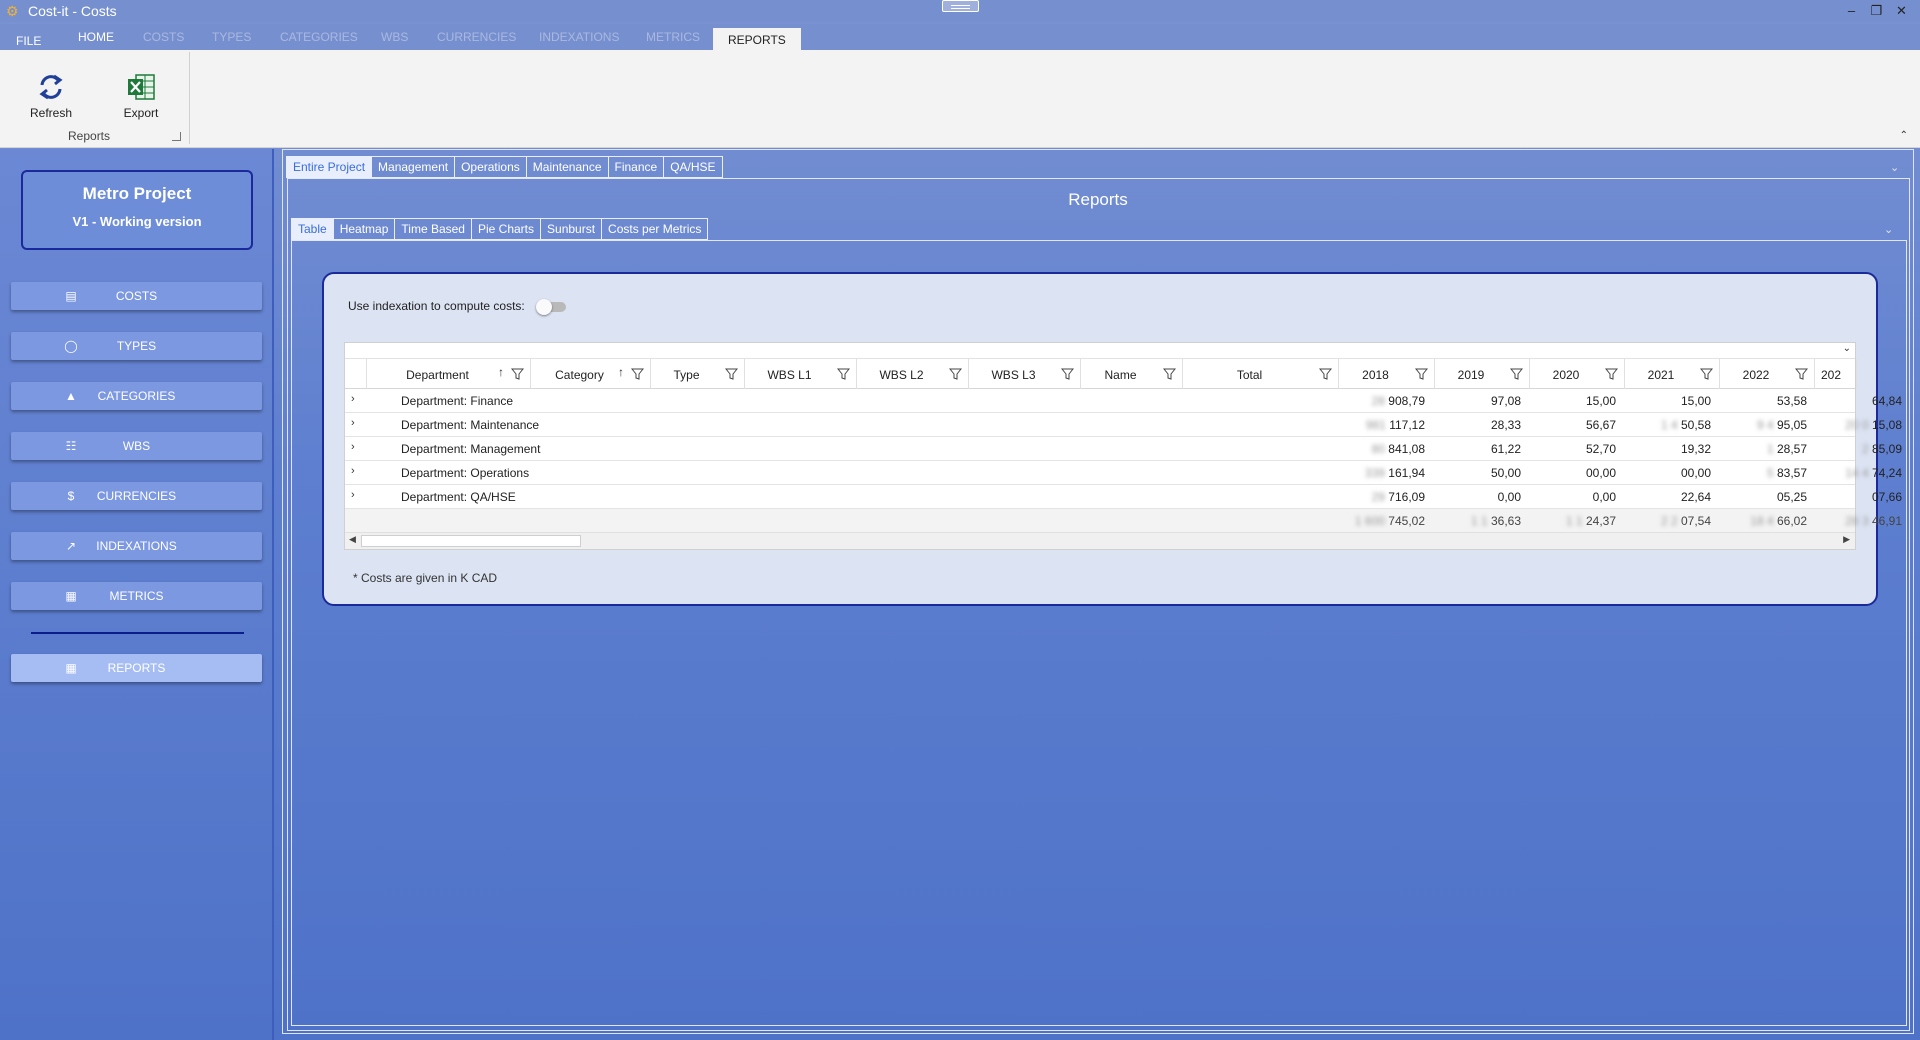  What do you see at coordinates (1577, 374) in the screenshot?
I see `column-header: 2020` at bounding box center [1577, 374].